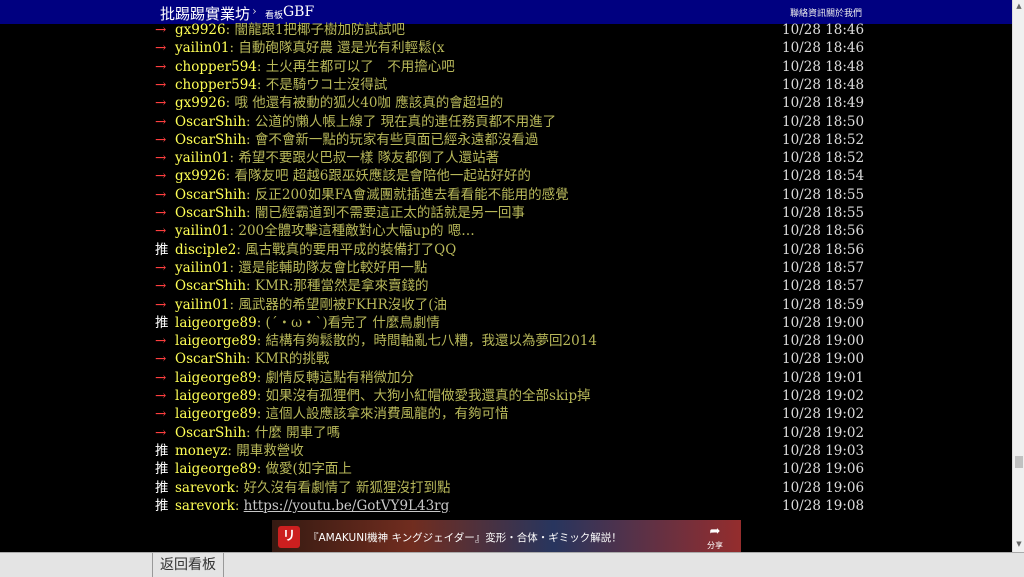 The width and height of the screenshot is (1024, 577). Describe the element at coordinates (364, 158) in the screenshot. I see `push-content: : 希望不要跟火巴叔一樣 隊友都倒了人還站著` at that location.